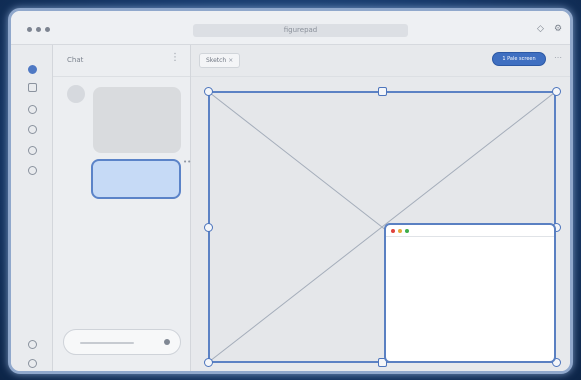  What do you see at coordinates (300, 30) in the screenshot?
I see `address-bar: figurepad` at bounding box center [300, 30].